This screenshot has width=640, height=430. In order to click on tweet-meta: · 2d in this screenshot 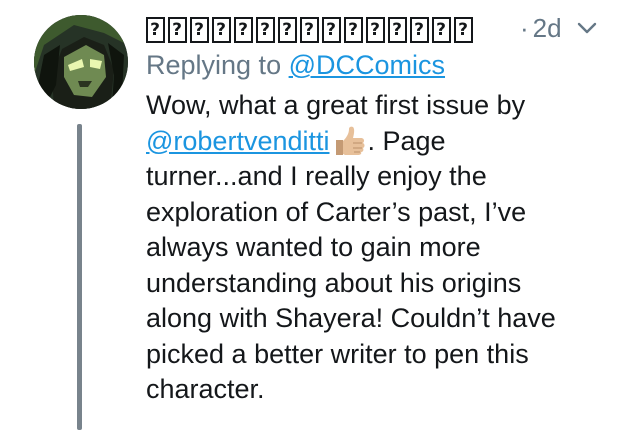, I will do `click(559, 28)`.